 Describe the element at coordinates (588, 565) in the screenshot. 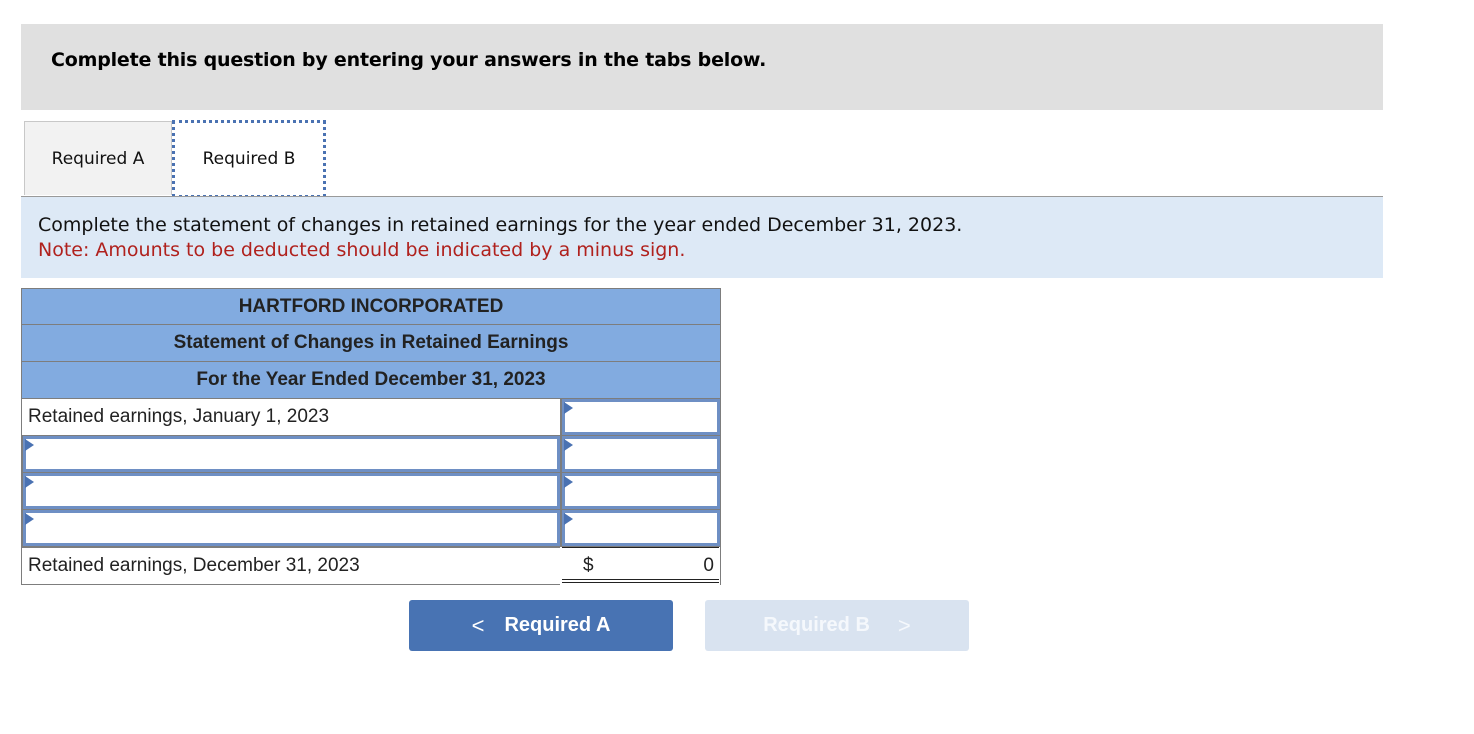

I see `currency-symbol: $` at that location.